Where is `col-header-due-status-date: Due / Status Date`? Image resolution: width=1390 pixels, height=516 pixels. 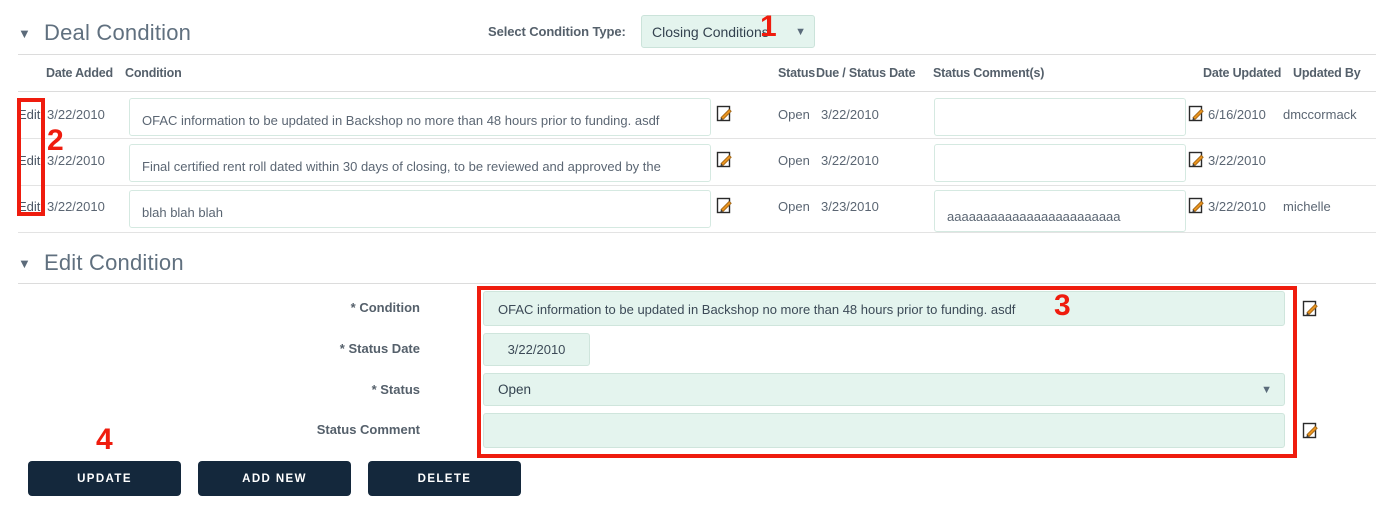
col-header-due-status-date: Due / Status Date is located at coordinates (866, 73).